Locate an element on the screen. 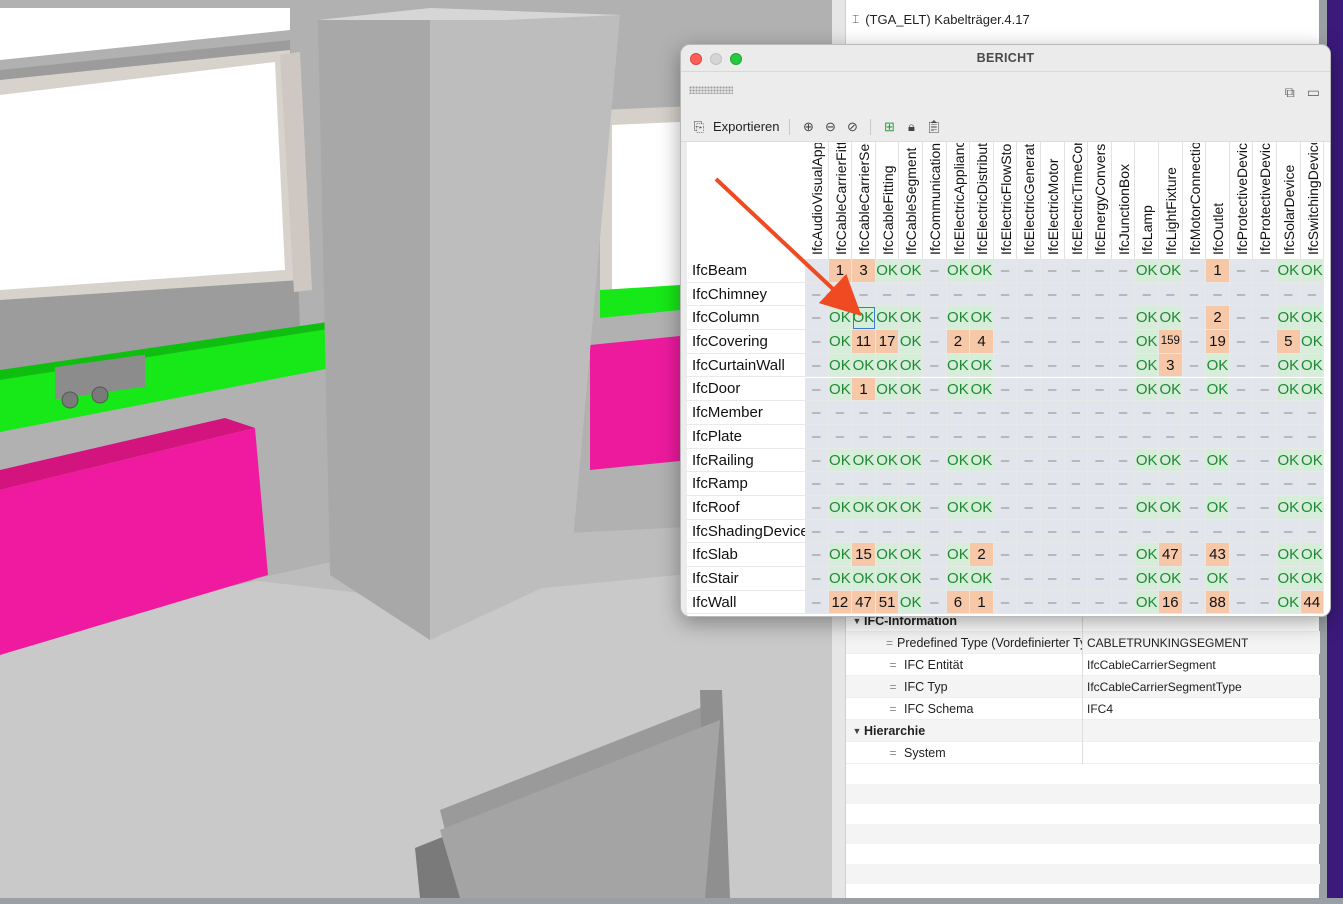 This screenshot has height=904, width=1343. matrix-cell: 44 is located at coordinates (1312, 602).